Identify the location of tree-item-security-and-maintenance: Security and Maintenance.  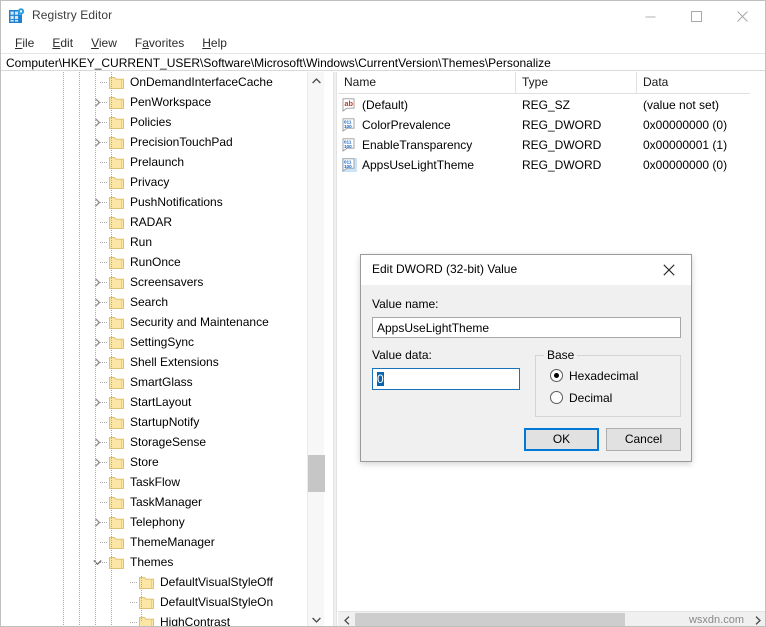
(154, 322).